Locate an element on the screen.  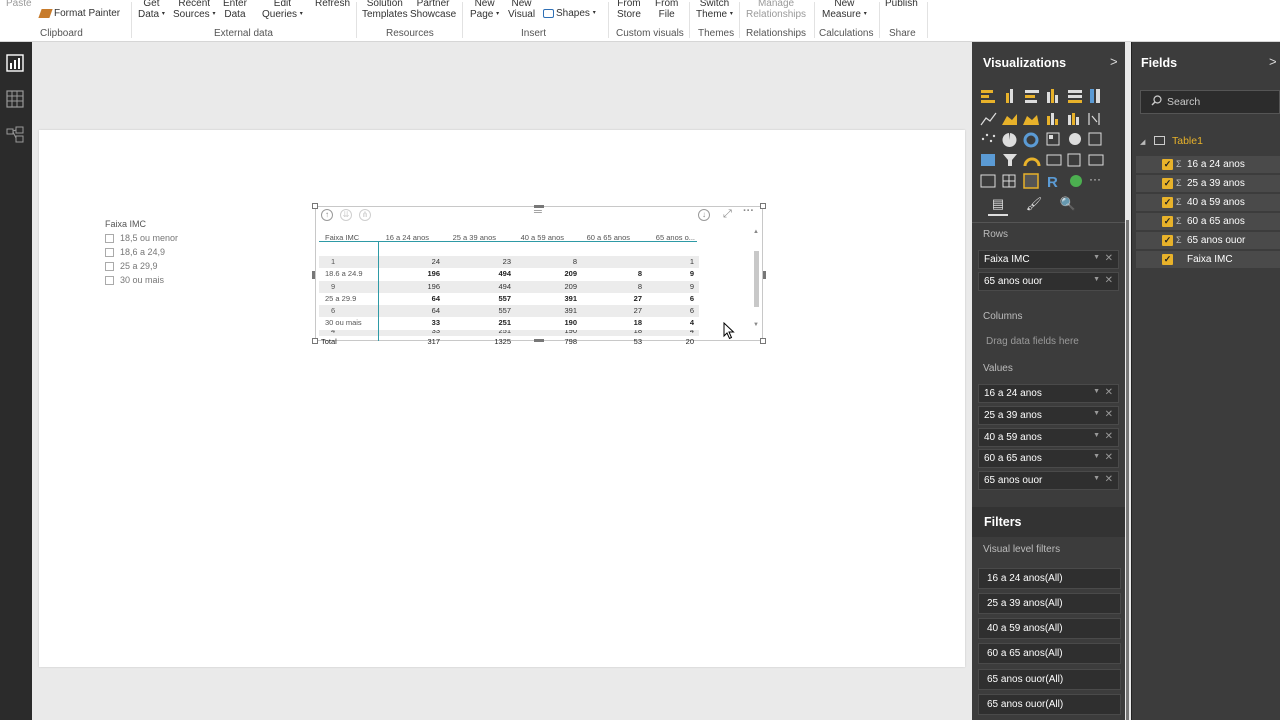
format-paint-roller-icon: 🖌 is located at coordinates (1034, 206).